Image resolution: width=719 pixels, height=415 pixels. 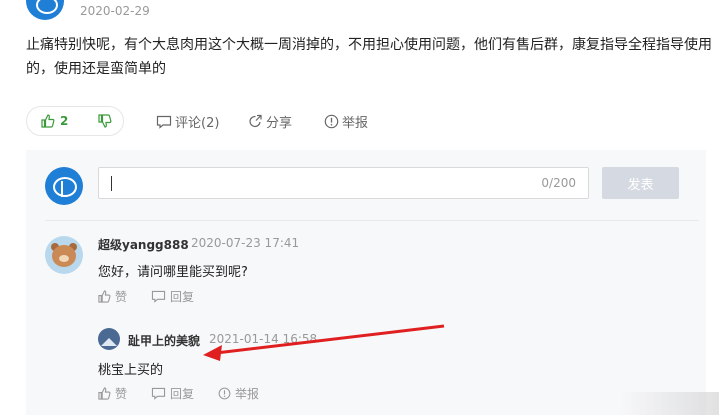 I want to click on watermark, so click(x=669, y=403).